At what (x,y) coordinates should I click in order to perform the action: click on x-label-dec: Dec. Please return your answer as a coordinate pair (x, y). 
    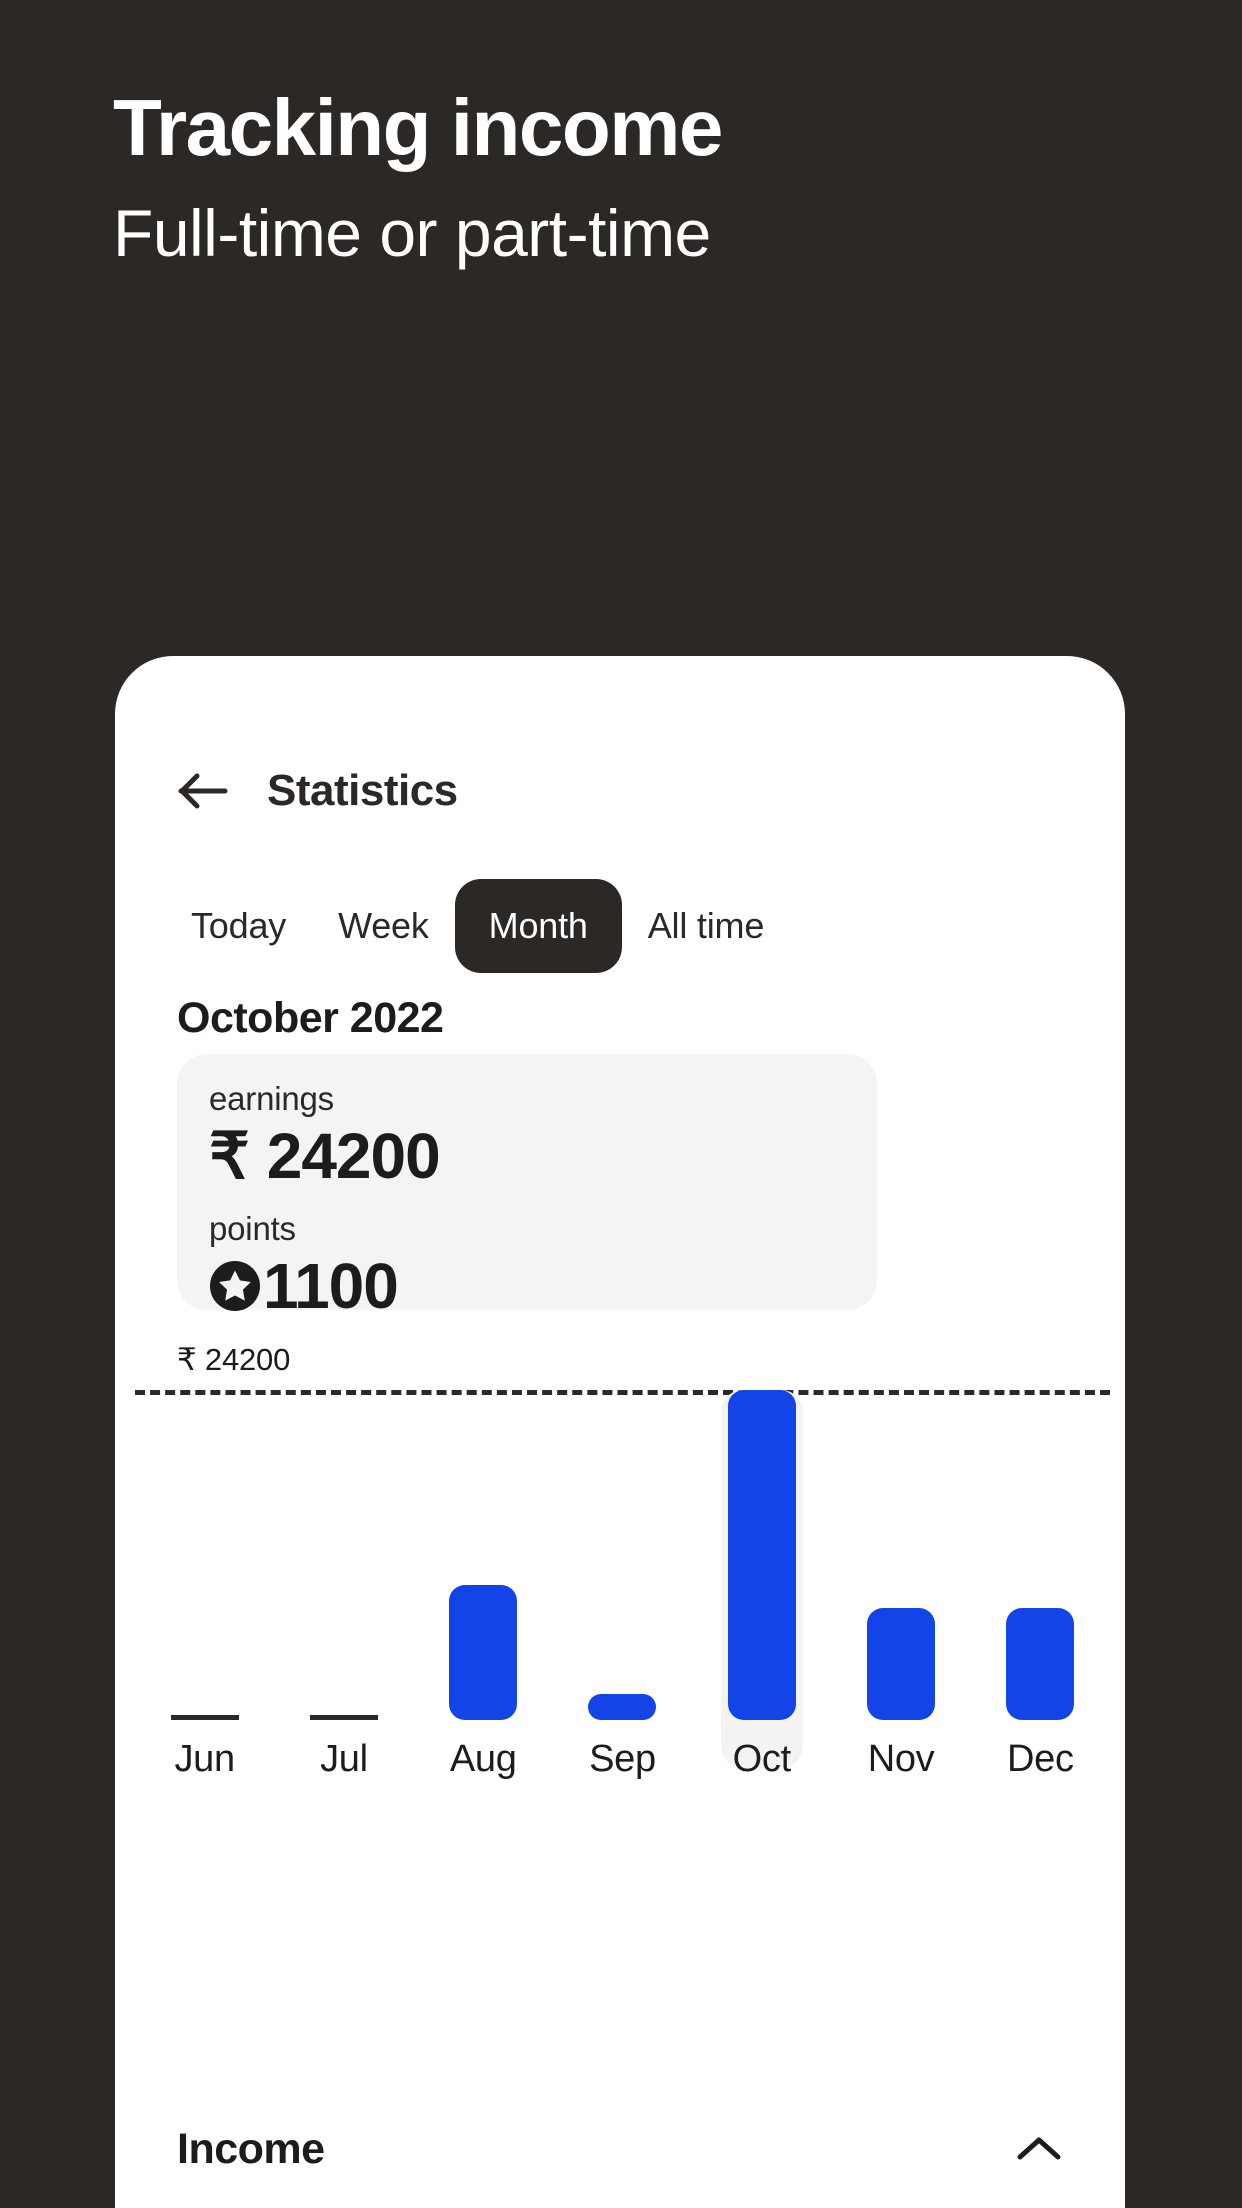
    Looking at the image, I should click on (1040, 1759).